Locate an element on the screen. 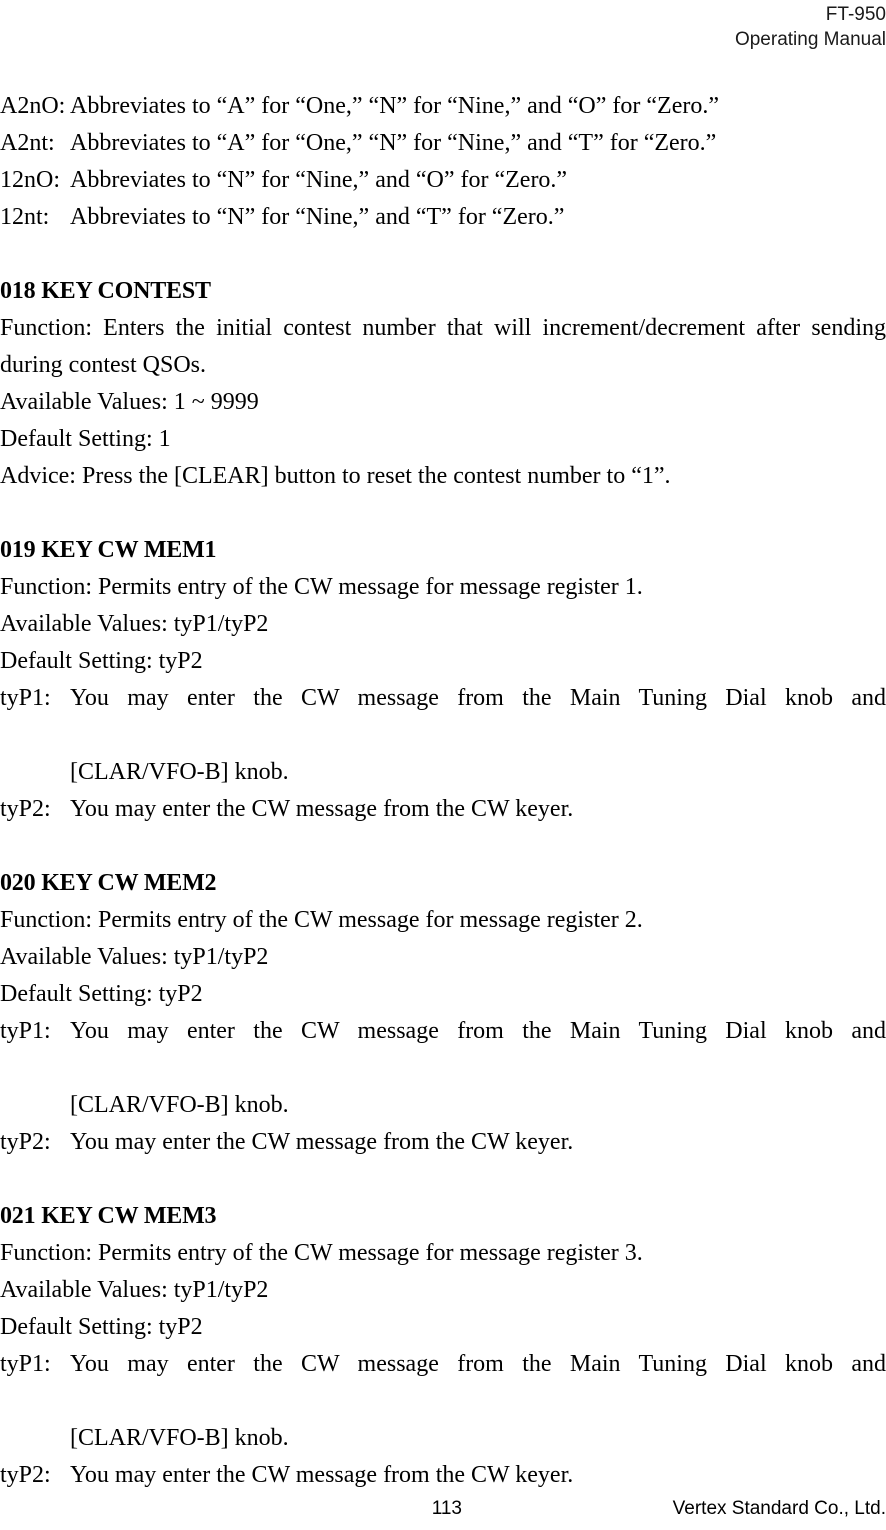 This screenshot has height=1530, width=886. footer-company: Vertex Standard Co., Ltd. is located at coordinates (779, 1508).